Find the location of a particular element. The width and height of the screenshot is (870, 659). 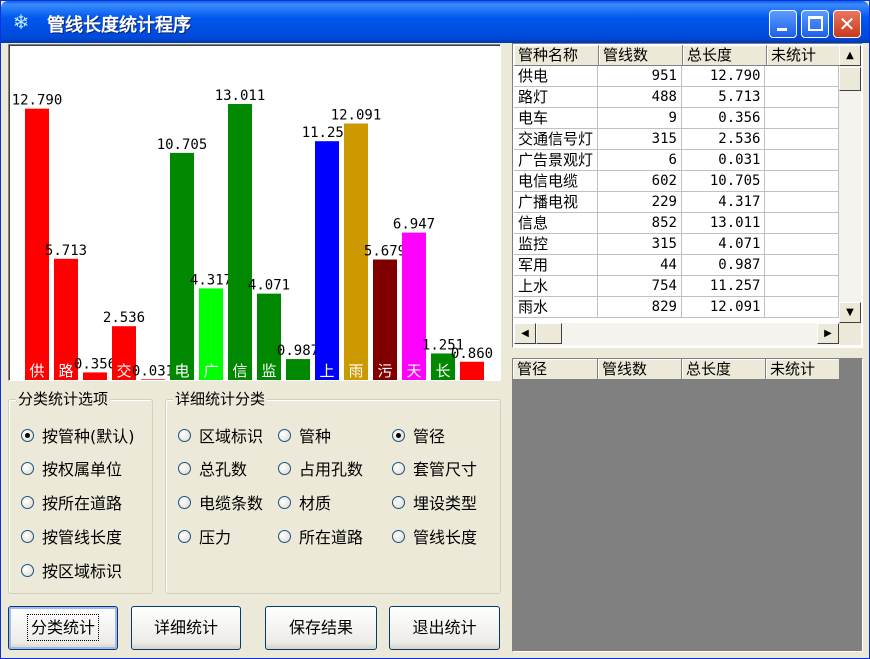

horizontal-scrollbar: ◀ ▶ is located at coordinates (676, 334).